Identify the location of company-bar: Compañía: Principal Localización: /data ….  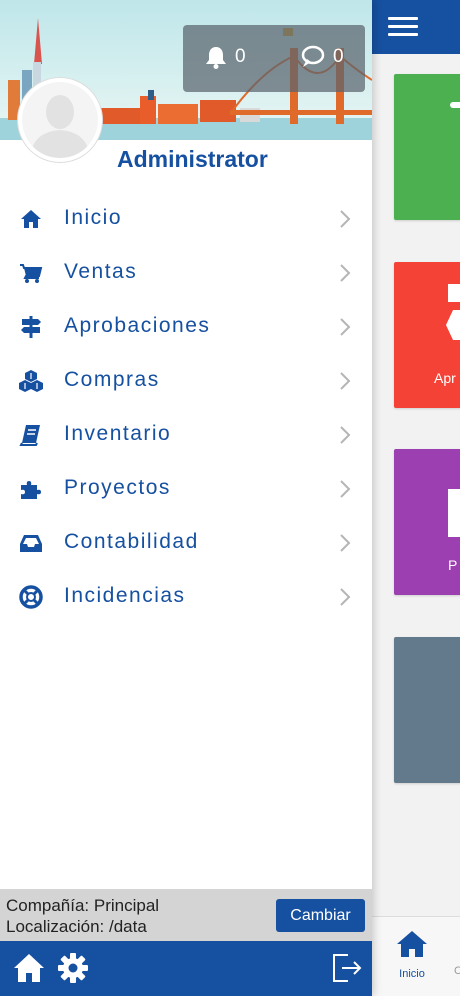
(186, 915).